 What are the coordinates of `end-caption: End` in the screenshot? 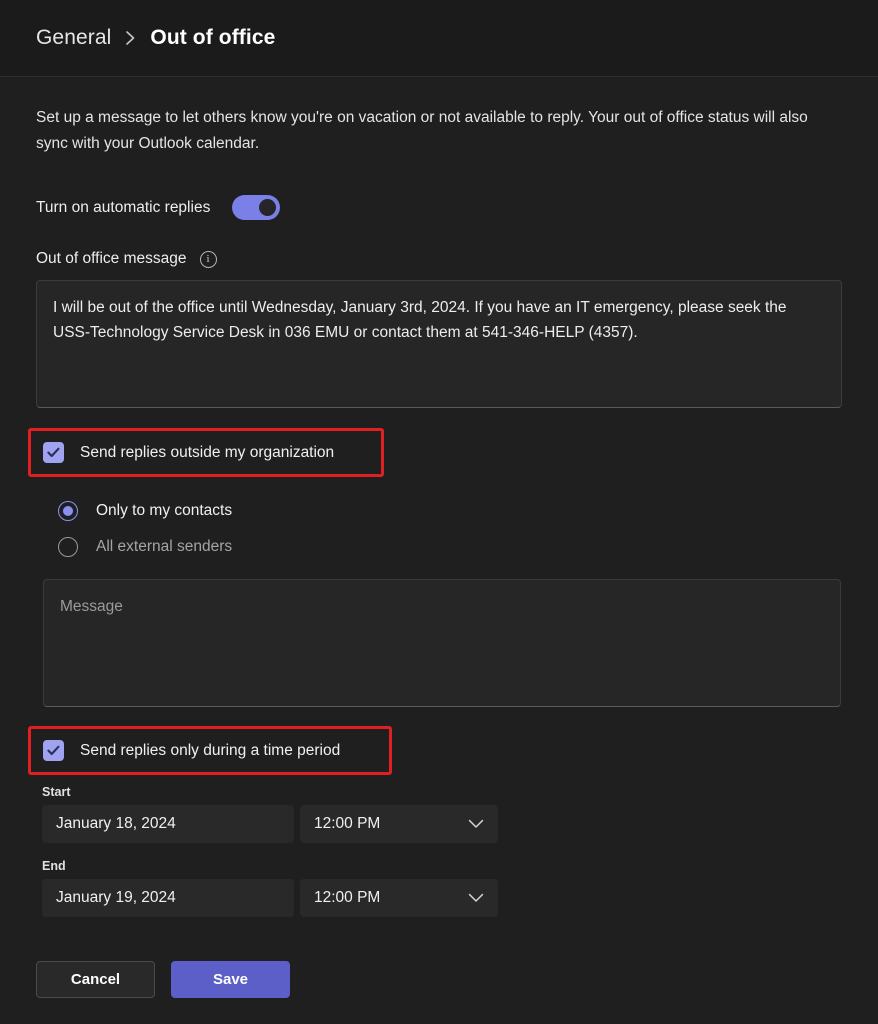 It's located at (54, 866).